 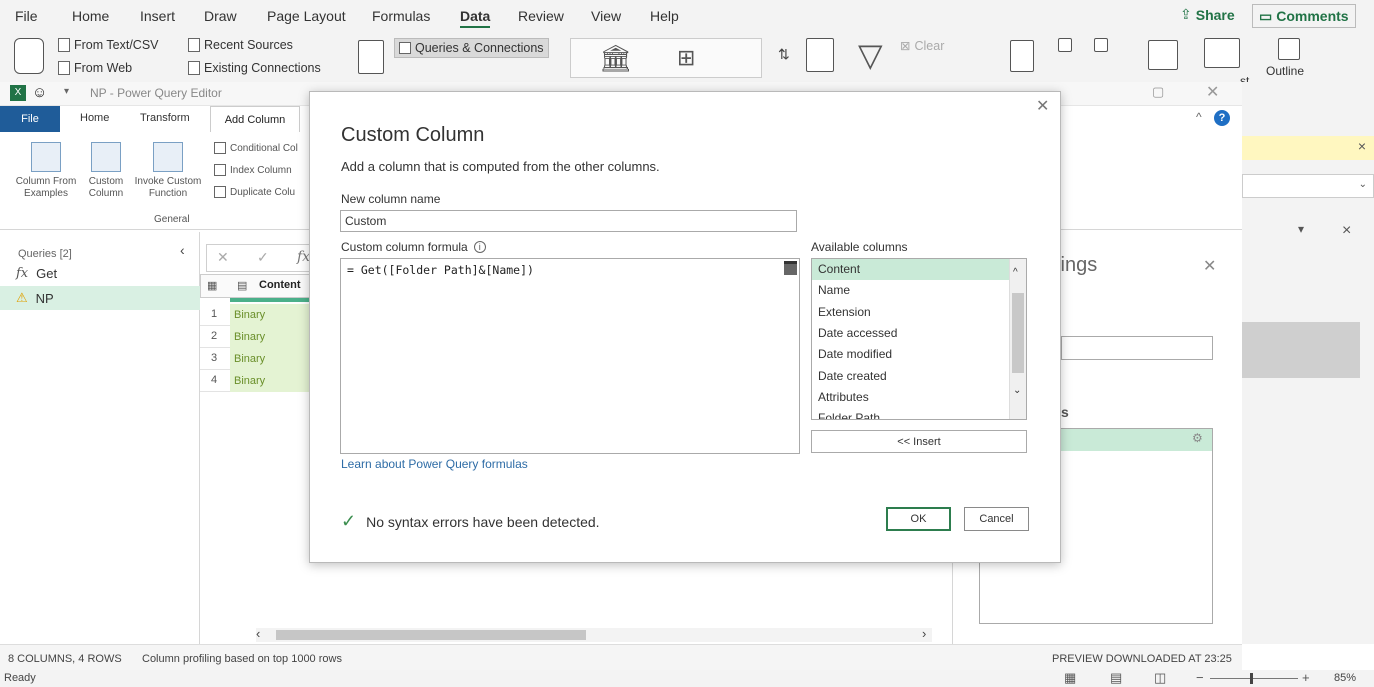 What do you see at coordinates (280, 285) in the screenshot?
I see `column-header-content: Content` at bounding box center [280, 285].